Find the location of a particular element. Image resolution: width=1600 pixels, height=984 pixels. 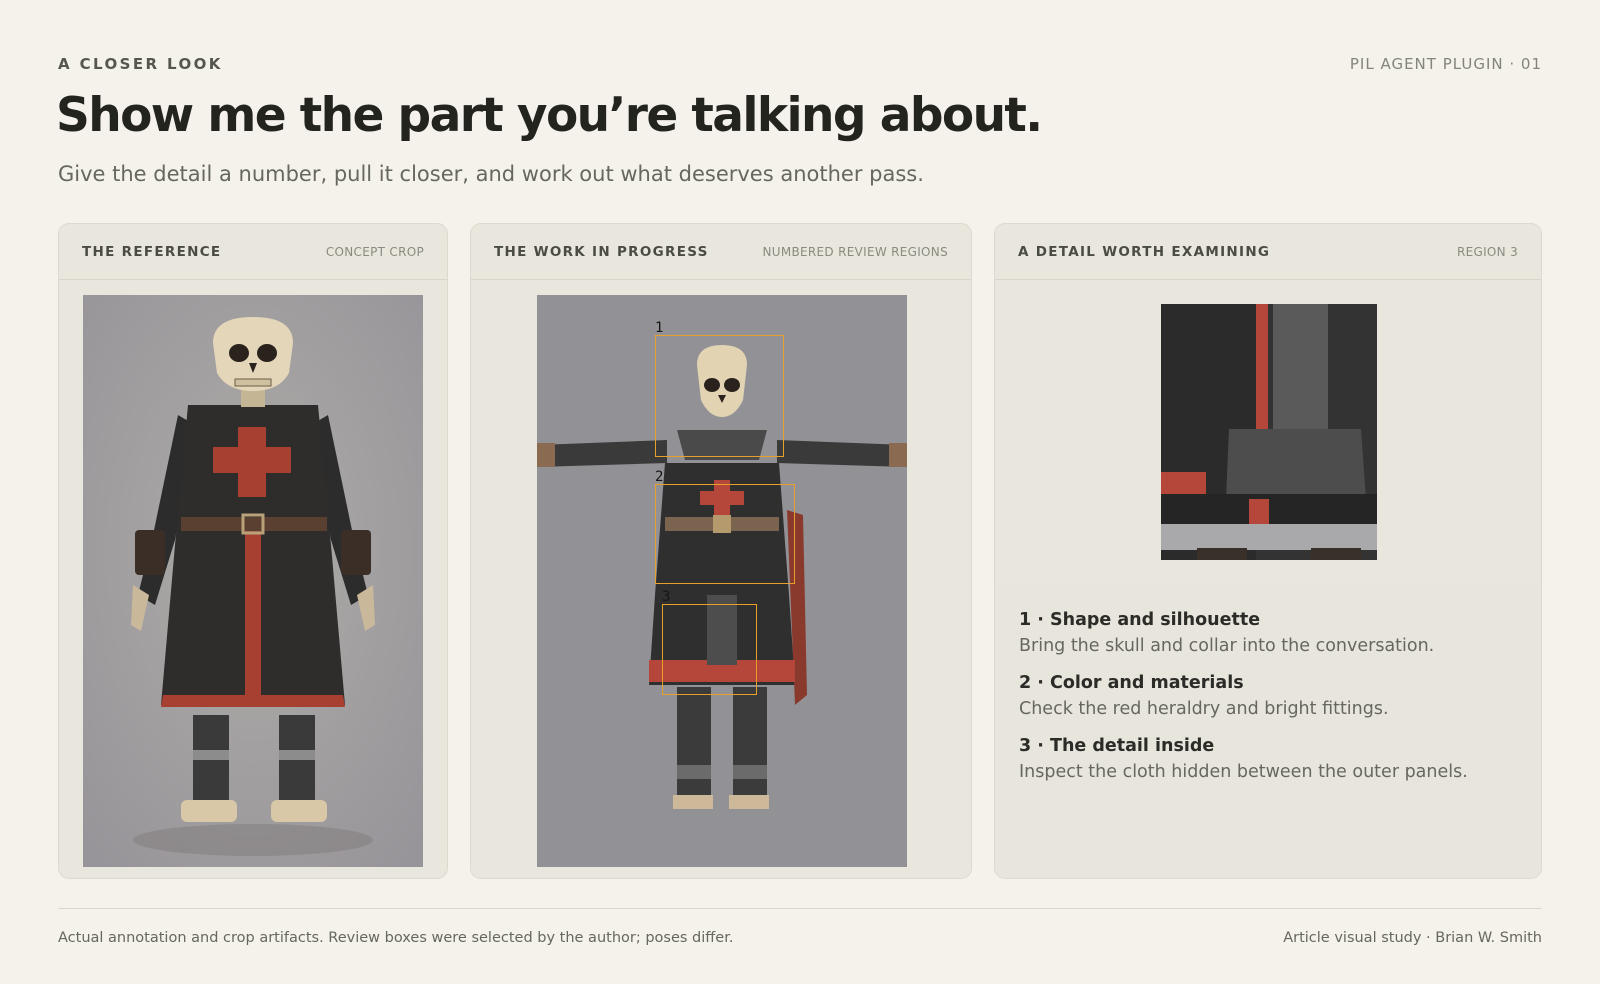

page-title: Show me the part you’re talking about. is located at coordinates (549, 115).